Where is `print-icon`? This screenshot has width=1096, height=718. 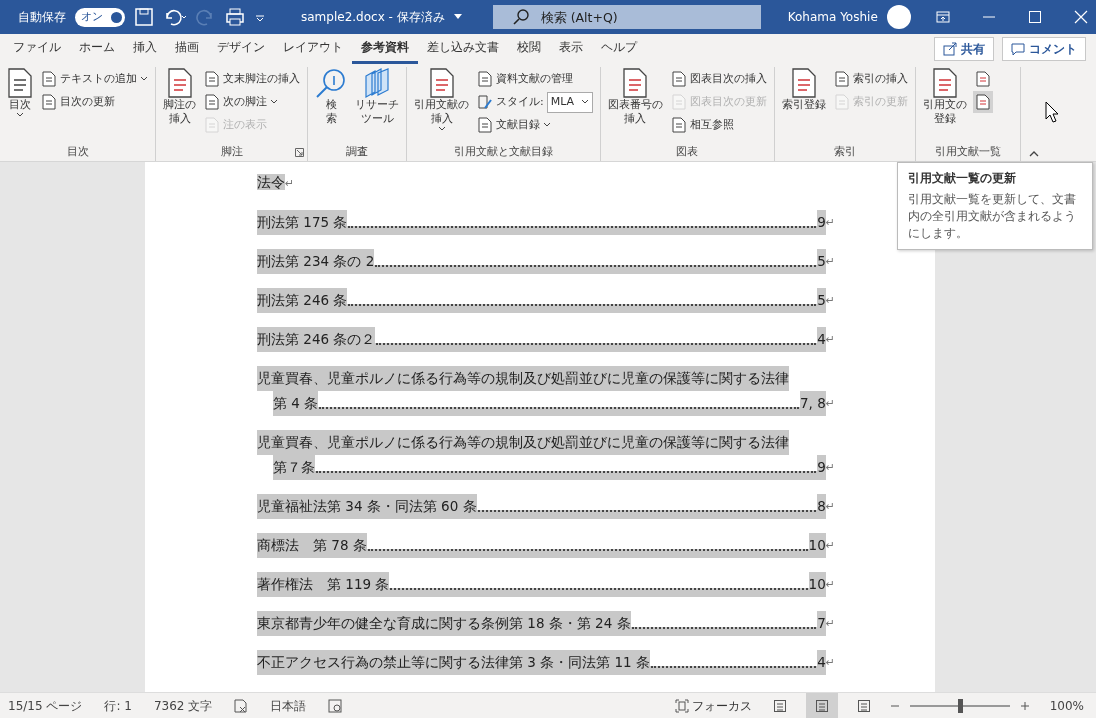
print-icon is located at coordinates (235, 17).